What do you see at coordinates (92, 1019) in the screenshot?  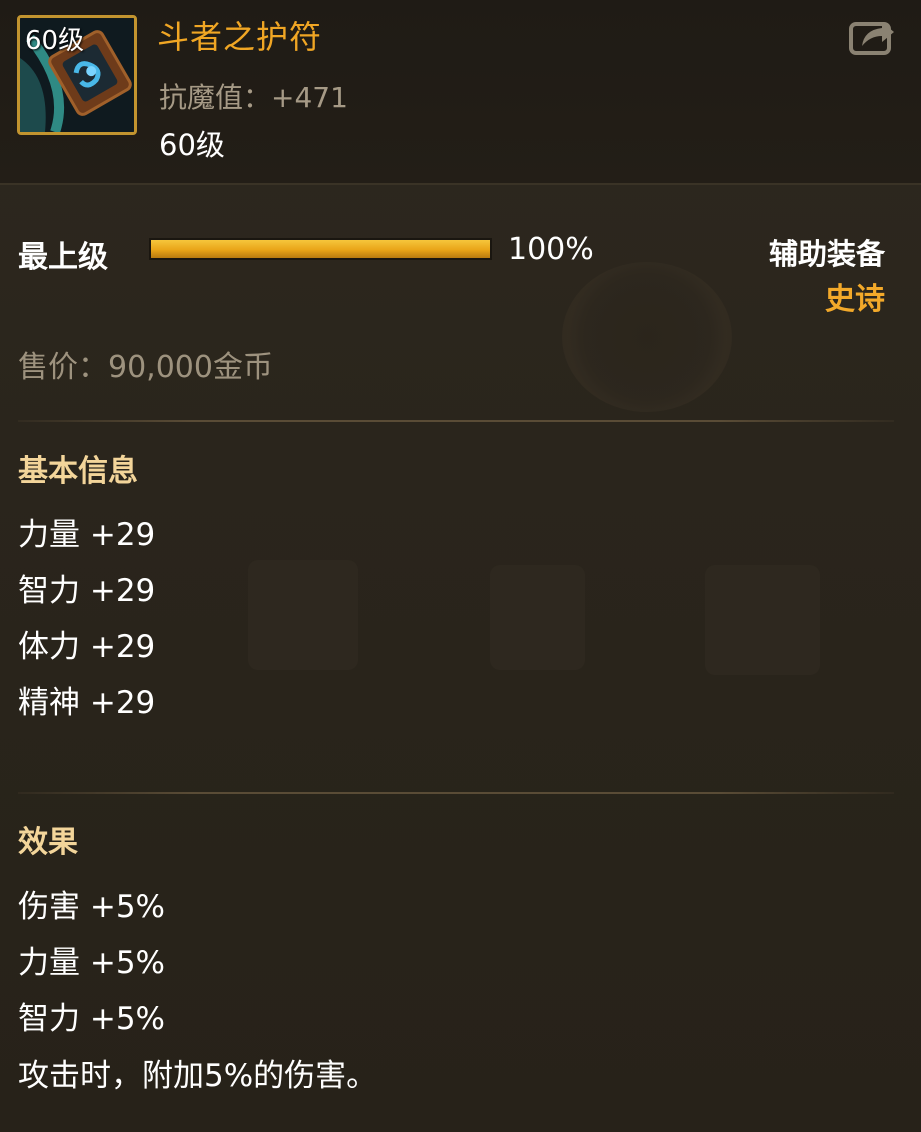 I see `effect-line: 智力 +5%` at bounding box center [92, 1019].